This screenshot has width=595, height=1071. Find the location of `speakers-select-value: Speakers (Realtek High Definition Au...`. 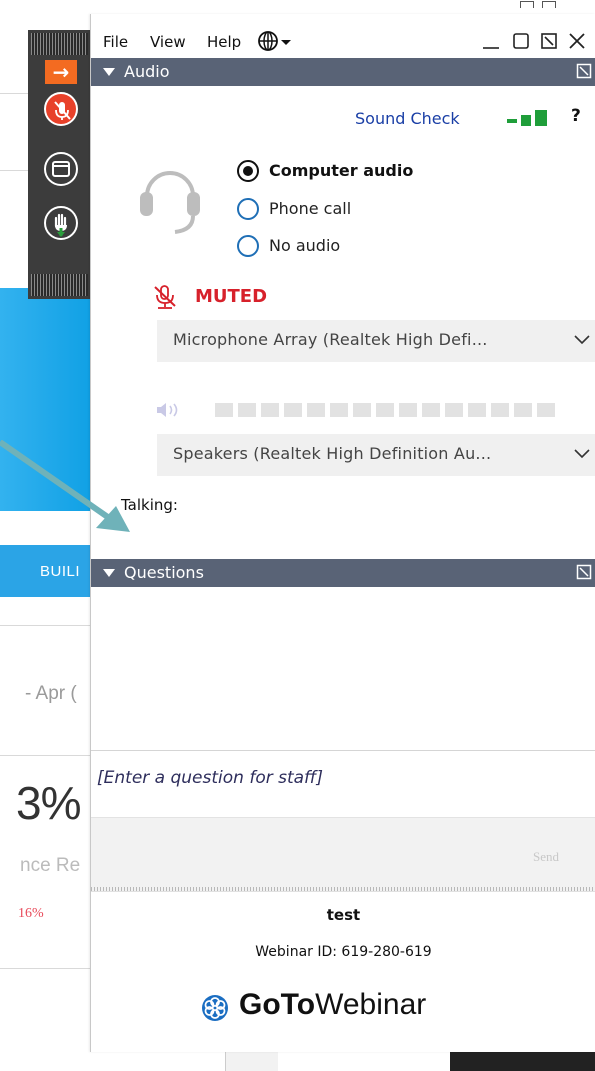

speakers-select-value: Speakers (Realtek High Definition Au... is located at coordinates (332, 453).